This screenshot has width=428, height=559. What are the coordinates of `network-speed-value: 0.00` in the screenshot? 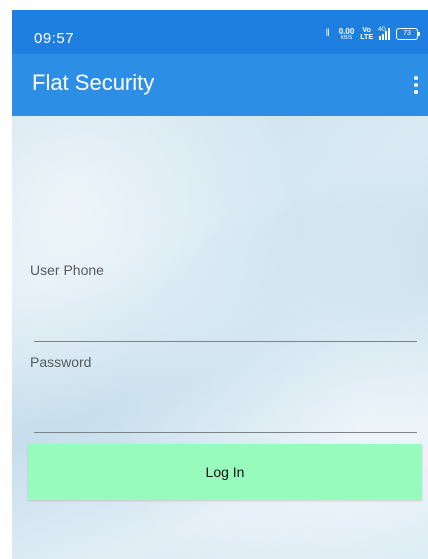 It's located at (346, 31).